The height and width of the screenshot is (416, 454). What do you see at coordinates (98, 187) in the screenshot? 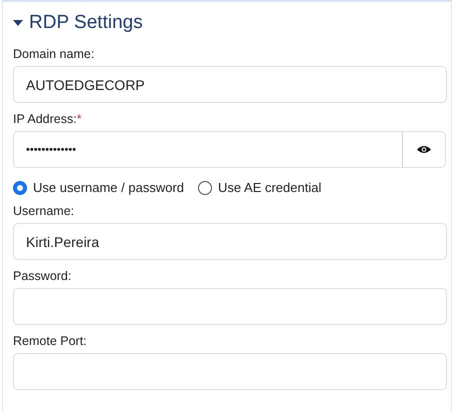
I see `radio-option: Use username / password` at bounding box center [98, 187].